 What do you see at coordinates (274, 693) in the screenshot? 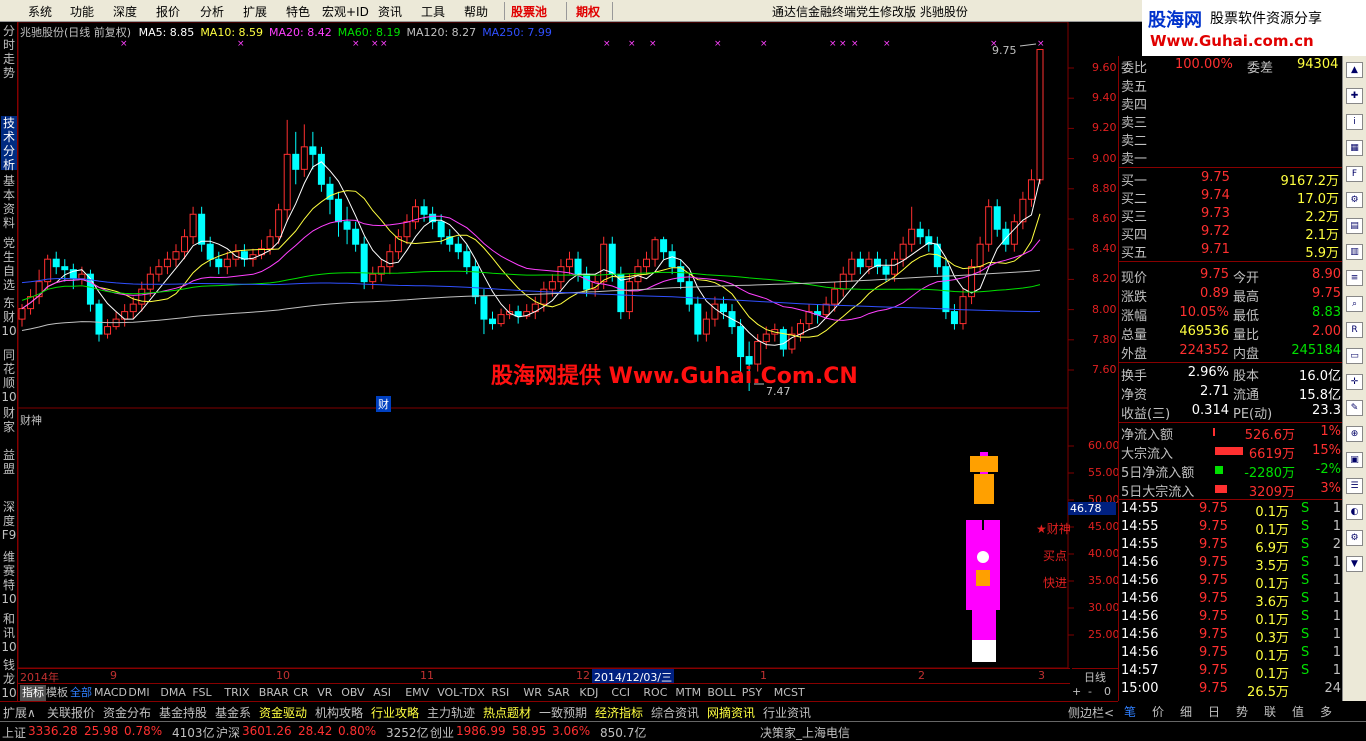
I see `indicator-tab-brar: BRAR` at bounding box center [274, 693].